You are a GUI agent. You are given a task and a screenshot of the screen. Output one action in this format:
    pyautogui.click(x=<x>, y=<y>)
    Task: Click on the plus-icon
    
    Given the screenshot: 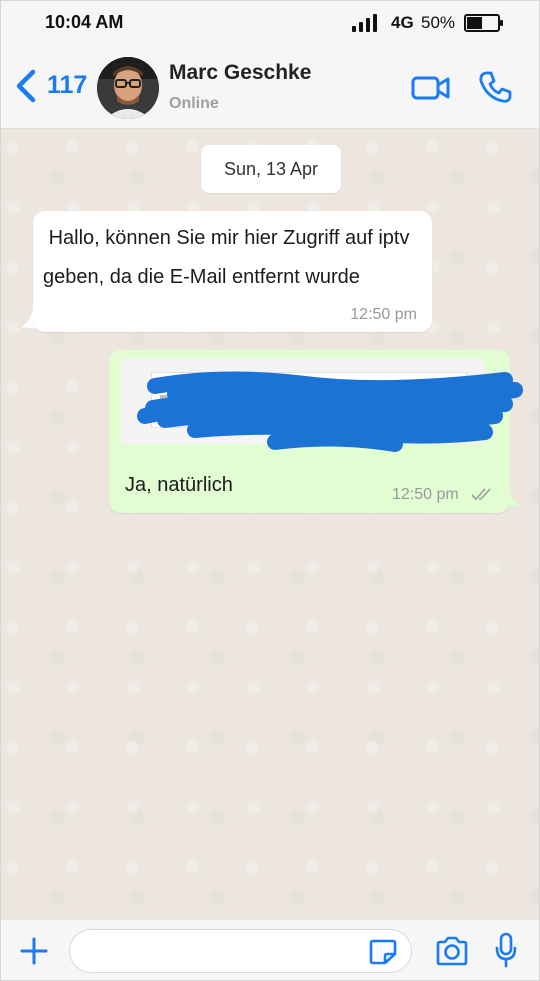 What is the action you would take?
    pyautogui.click(x=34, y=951)
    